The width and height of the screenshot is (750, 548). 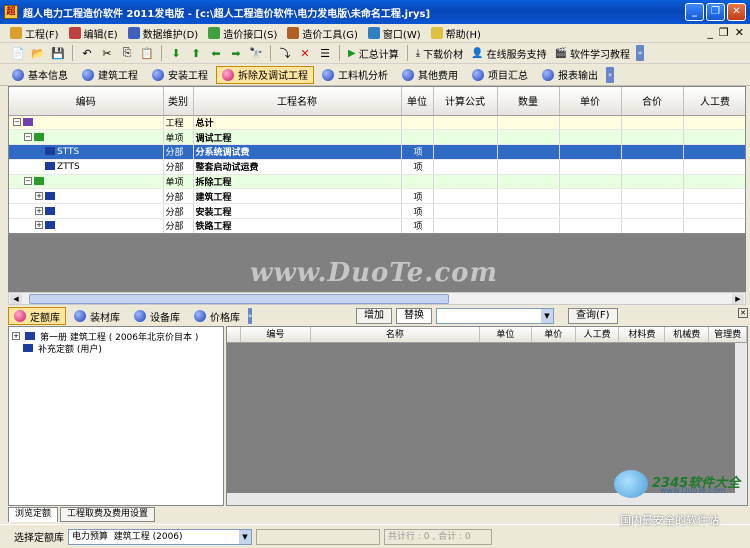 What do you see at coordinates (178, 196) in the screenshot?
I see `cell-type: 分部` at bounding box center [178, 196].